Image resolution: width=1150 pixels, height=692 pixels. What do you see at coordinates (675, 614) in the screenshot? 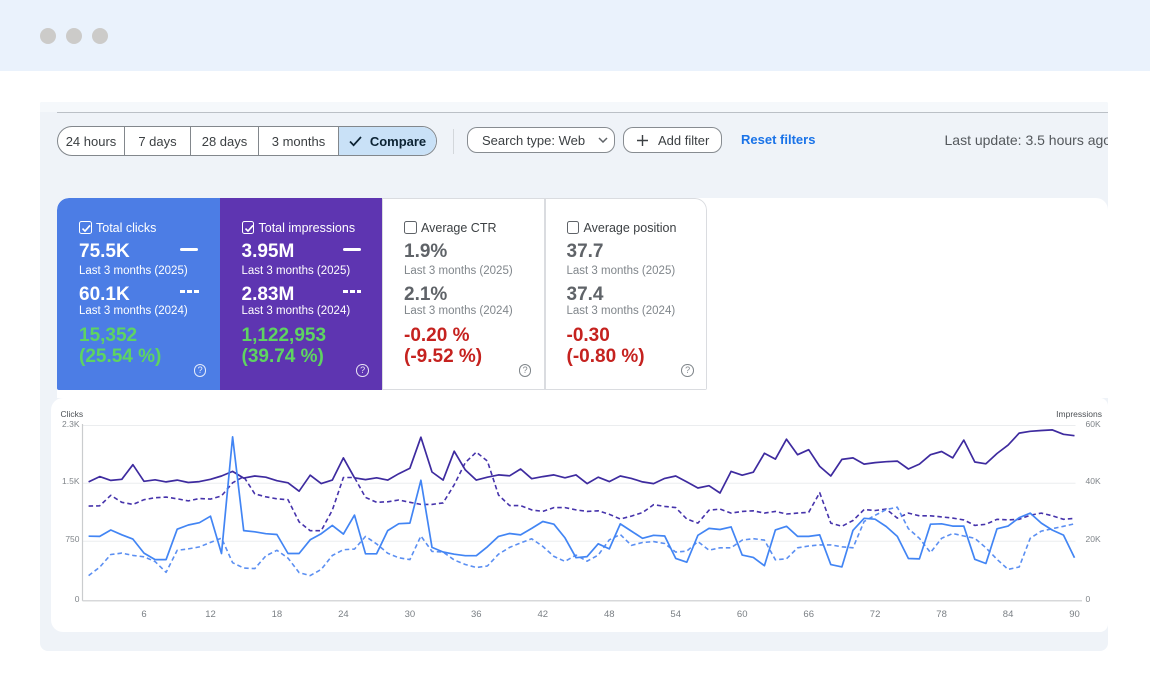
I see `svg-text: 54` at bounding box center [675, 614].